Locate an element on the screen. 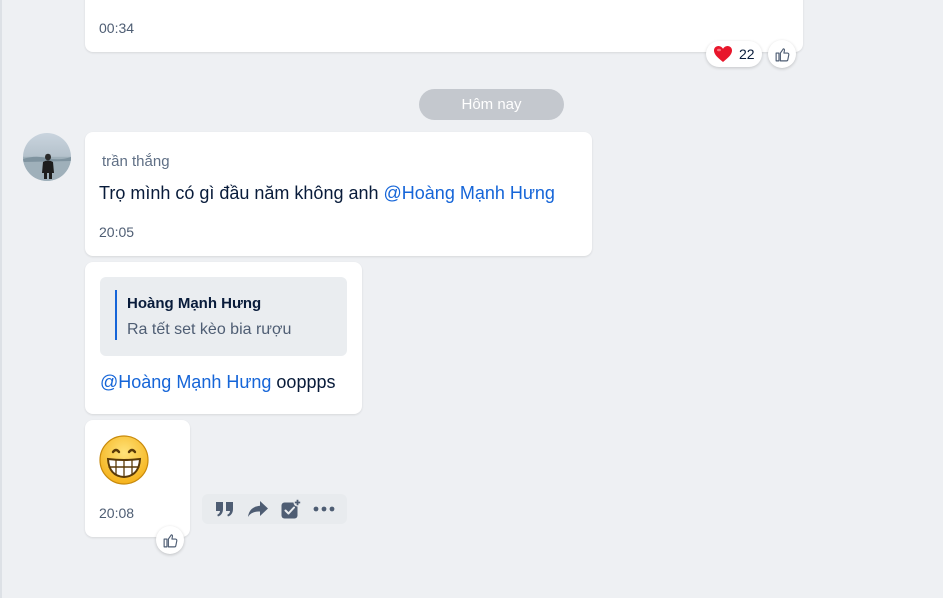 This screenshot has height=598, width=943. message-bubble-previous: 00:34 is located at coordinates (444, 26).